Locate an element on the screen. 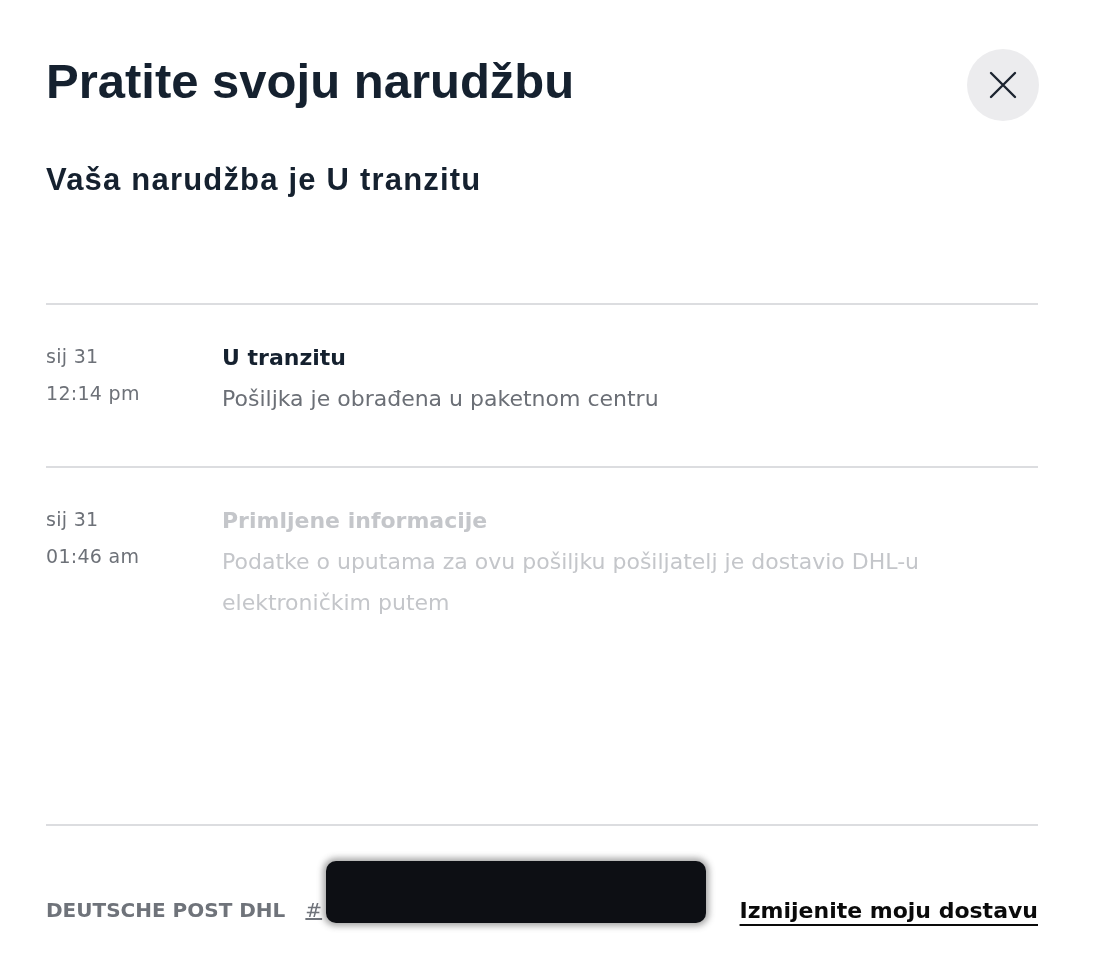 The height and width of the screenshot is (968, 1093). event-title: U tranzitu is located at coordinates (284, 358).